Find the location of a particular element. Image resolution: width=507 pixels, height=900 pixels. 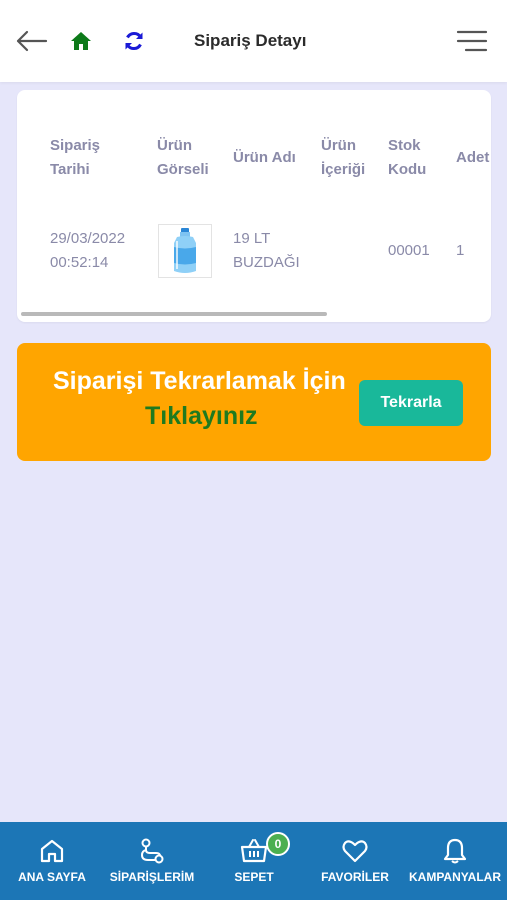

nav-item-basket: 0 SEPET is located at coordinates (254, 861).